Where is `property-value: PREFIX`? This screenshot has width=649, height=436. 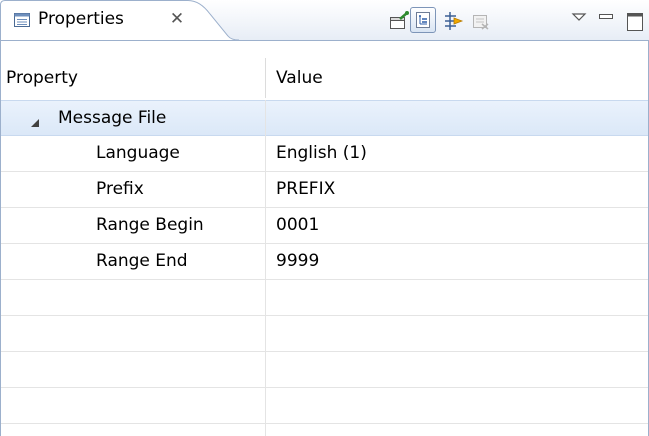 property-value: PREFIX is located at coordinates (305, 189).